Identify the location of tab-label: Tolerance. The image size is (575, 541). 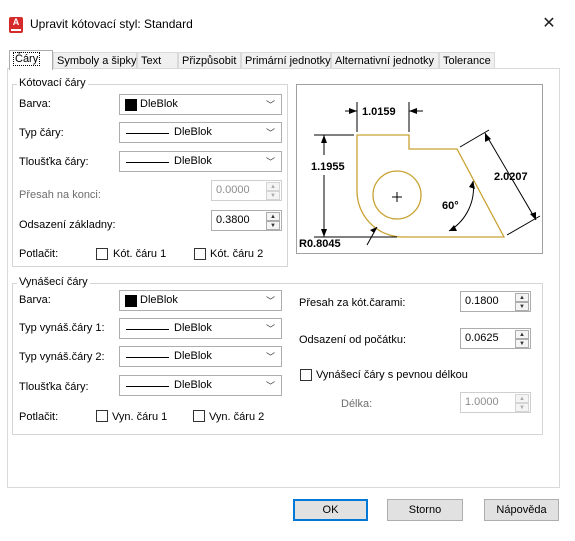
(467, 61).